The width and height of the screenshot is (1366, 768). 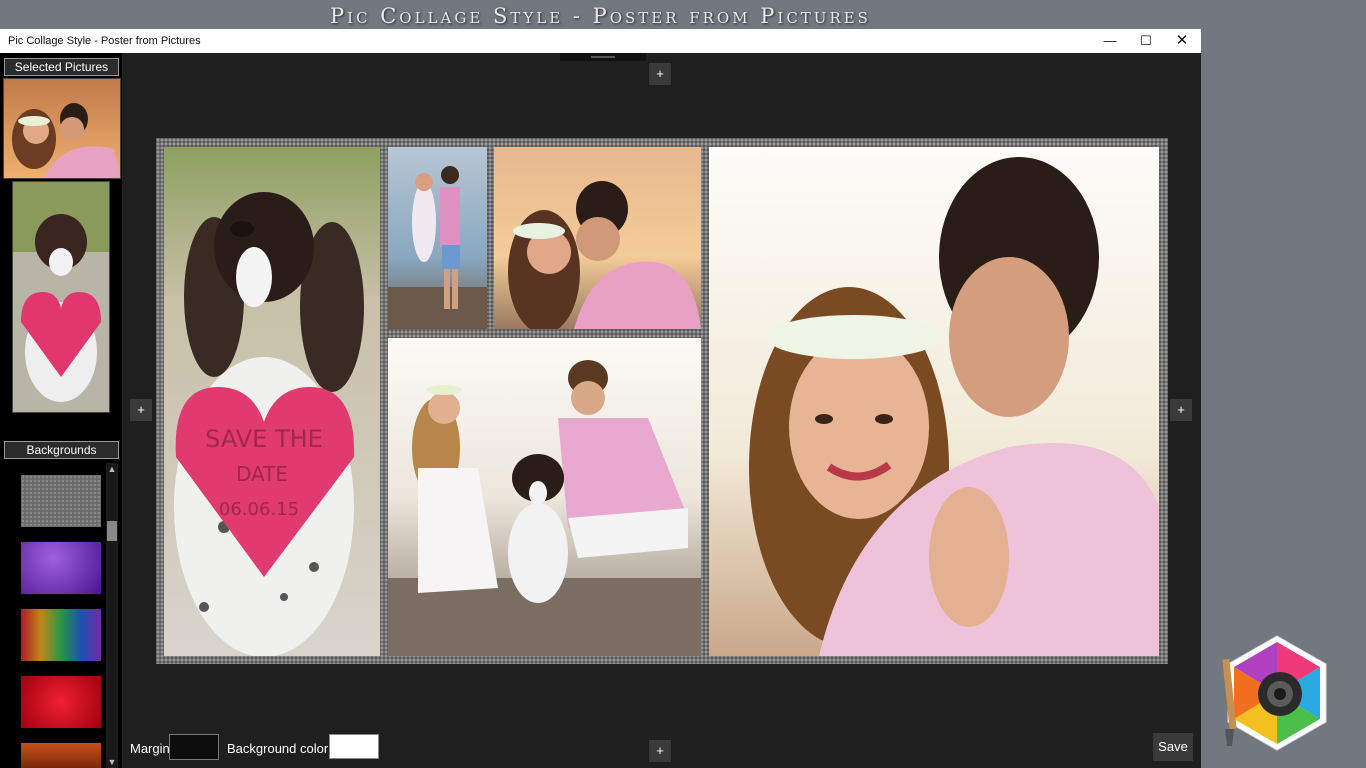 I want to click on backgrounds-list, so click(x=61, y=614).